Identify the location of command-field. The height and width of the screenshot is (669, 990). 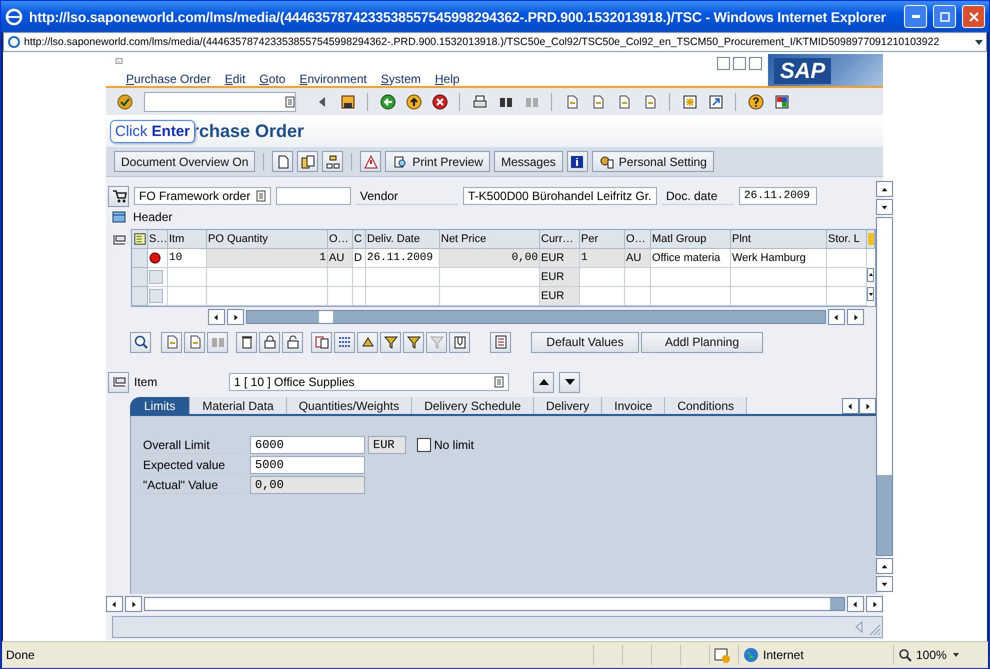
(220, 102).